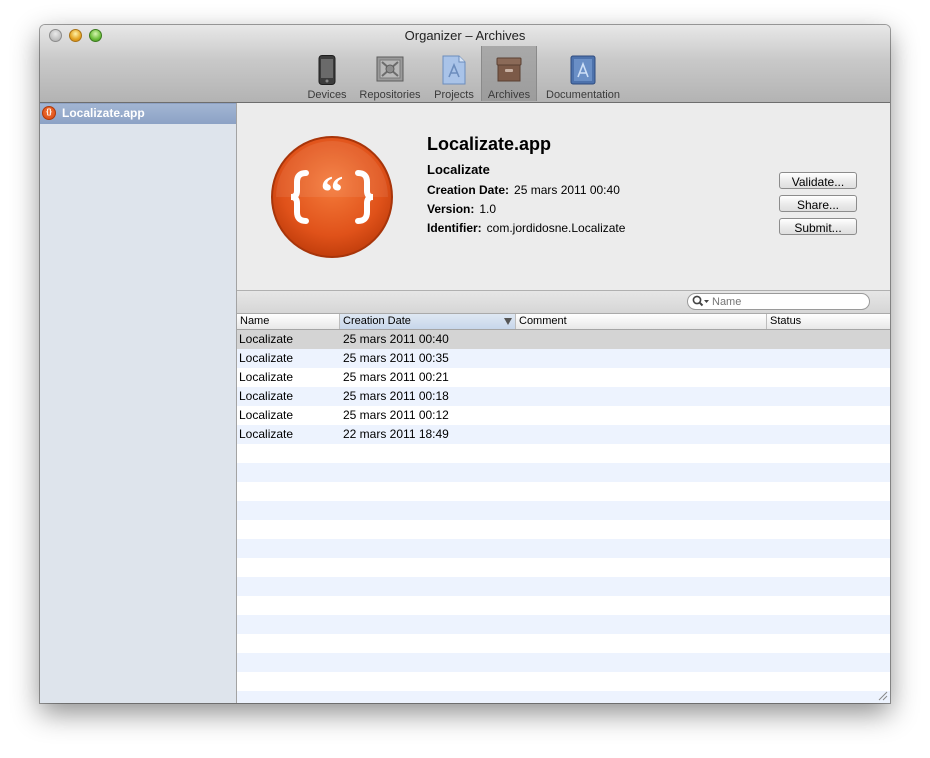  Describe the element at coordinates (377, 321) in the screenshot. I see `column-header-label: Creation Date` at that location.